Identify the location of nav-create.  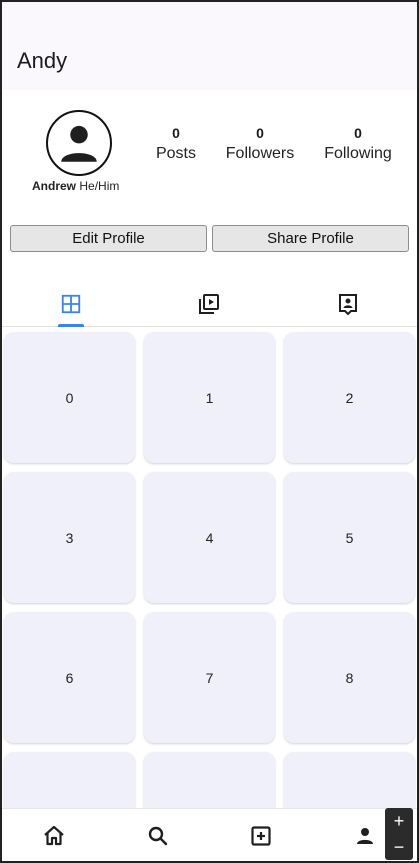
(262, 835).